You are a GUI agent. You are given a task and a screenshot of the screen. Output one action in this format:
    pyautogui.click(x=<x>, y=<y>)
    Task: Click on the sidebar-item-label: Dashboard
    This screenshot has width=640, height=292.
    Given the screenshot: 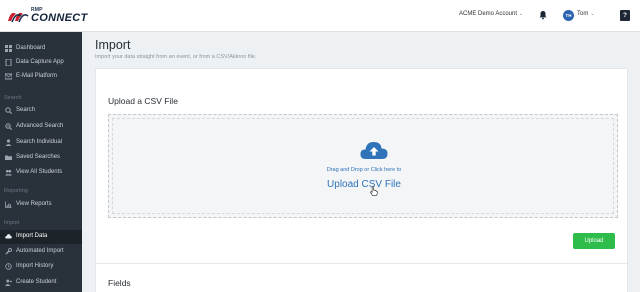 What is the action you would take?
    pyautogui.click(x=31, y=48)
    